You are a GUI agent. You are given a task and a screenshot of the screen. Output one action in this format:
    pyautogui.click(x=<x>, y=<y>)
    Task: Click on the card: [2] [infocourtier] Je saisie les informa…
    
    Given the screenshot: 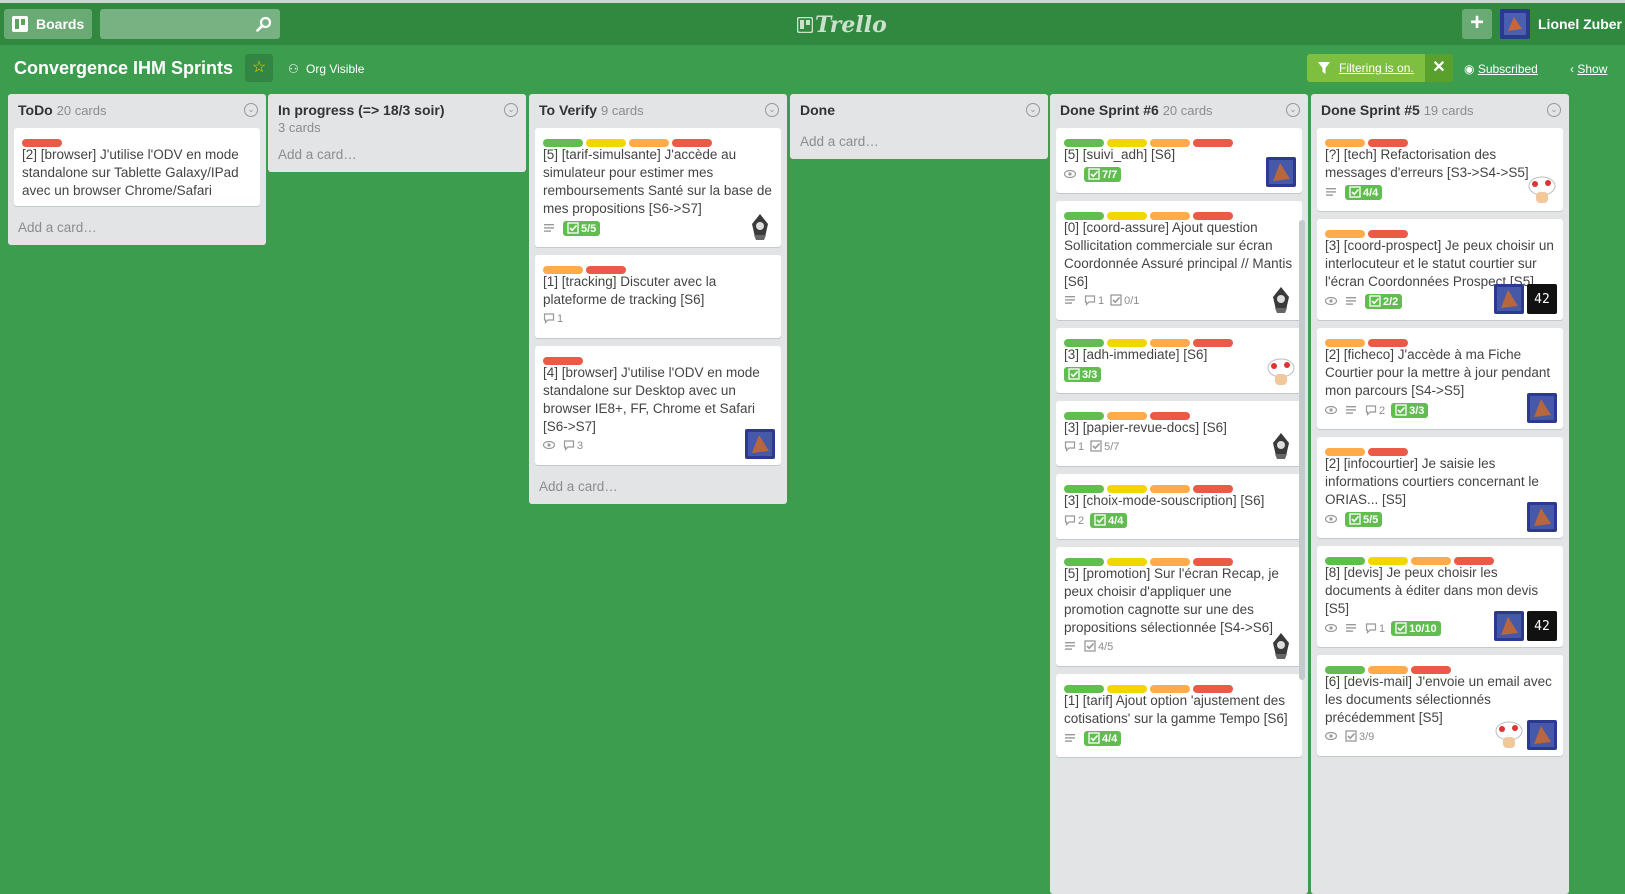 What is the action you would take?
    pyautogui.click(x=1440, y=487)
    